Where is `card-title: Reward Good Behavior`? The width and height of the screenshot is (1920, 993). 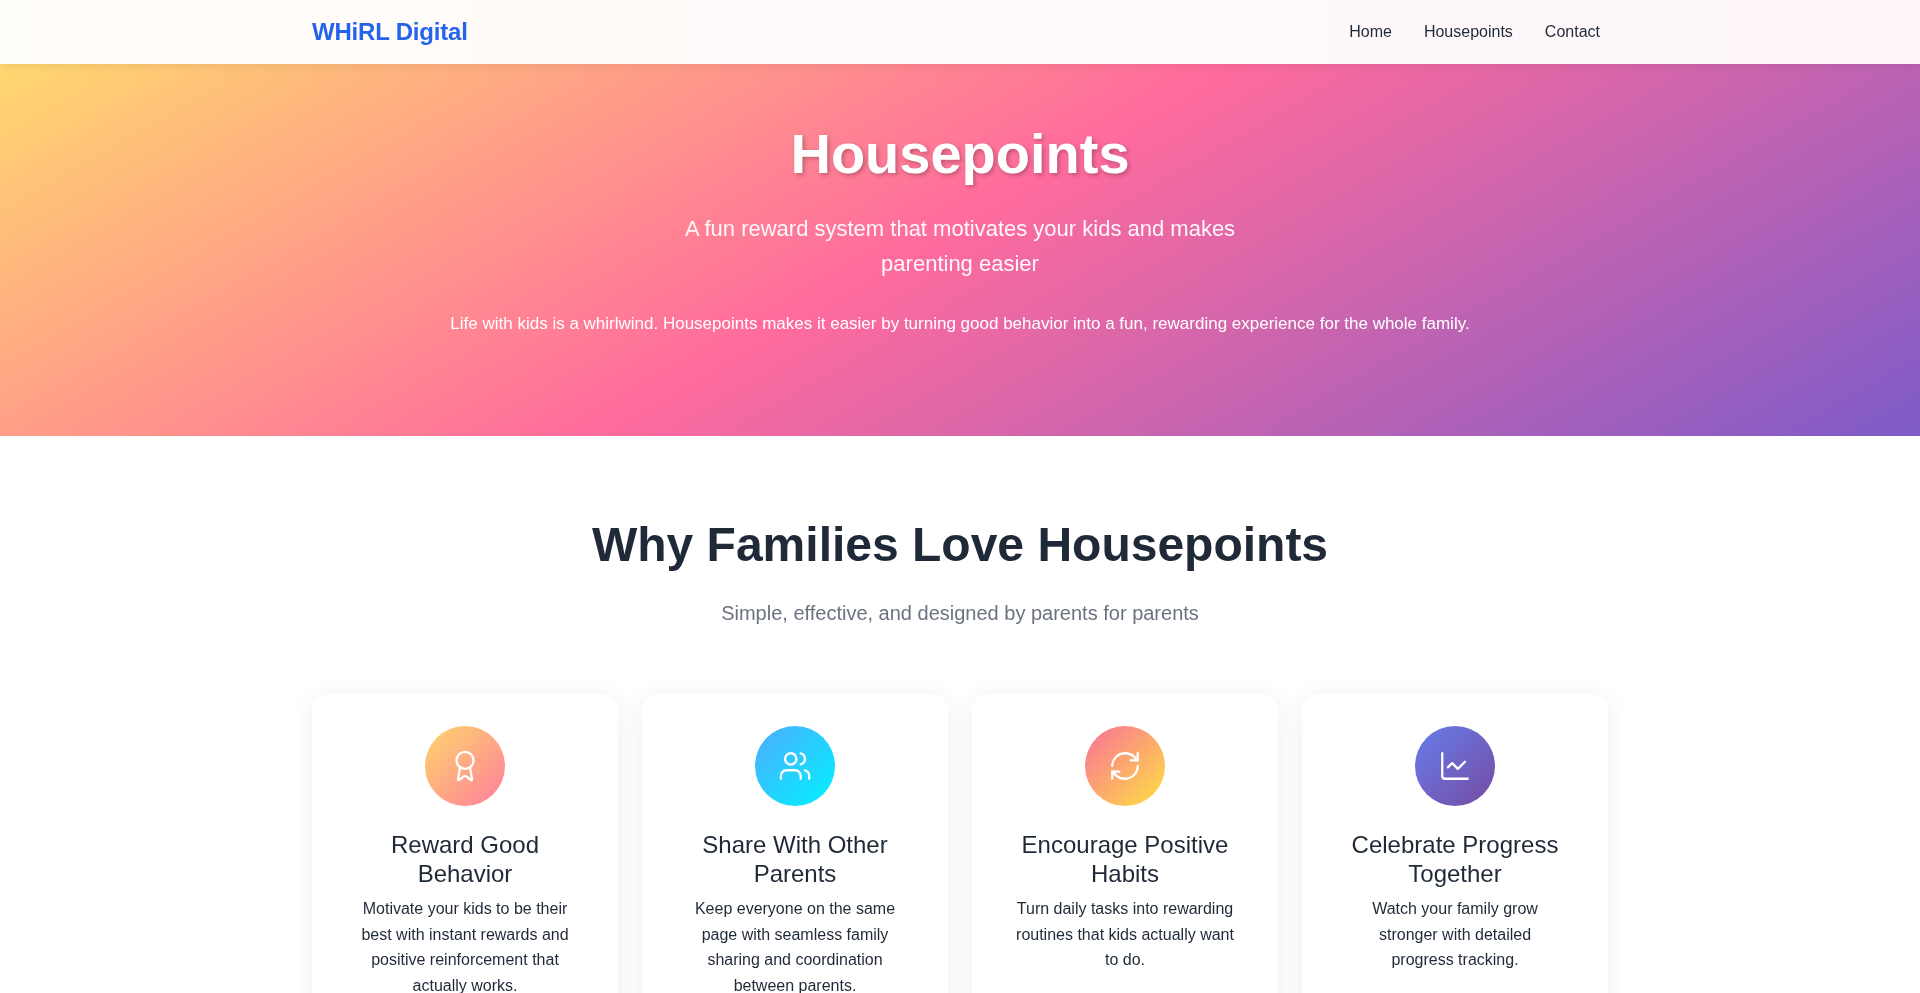
card-title: Reward Good Behavior is located at coordinates (465, 859).